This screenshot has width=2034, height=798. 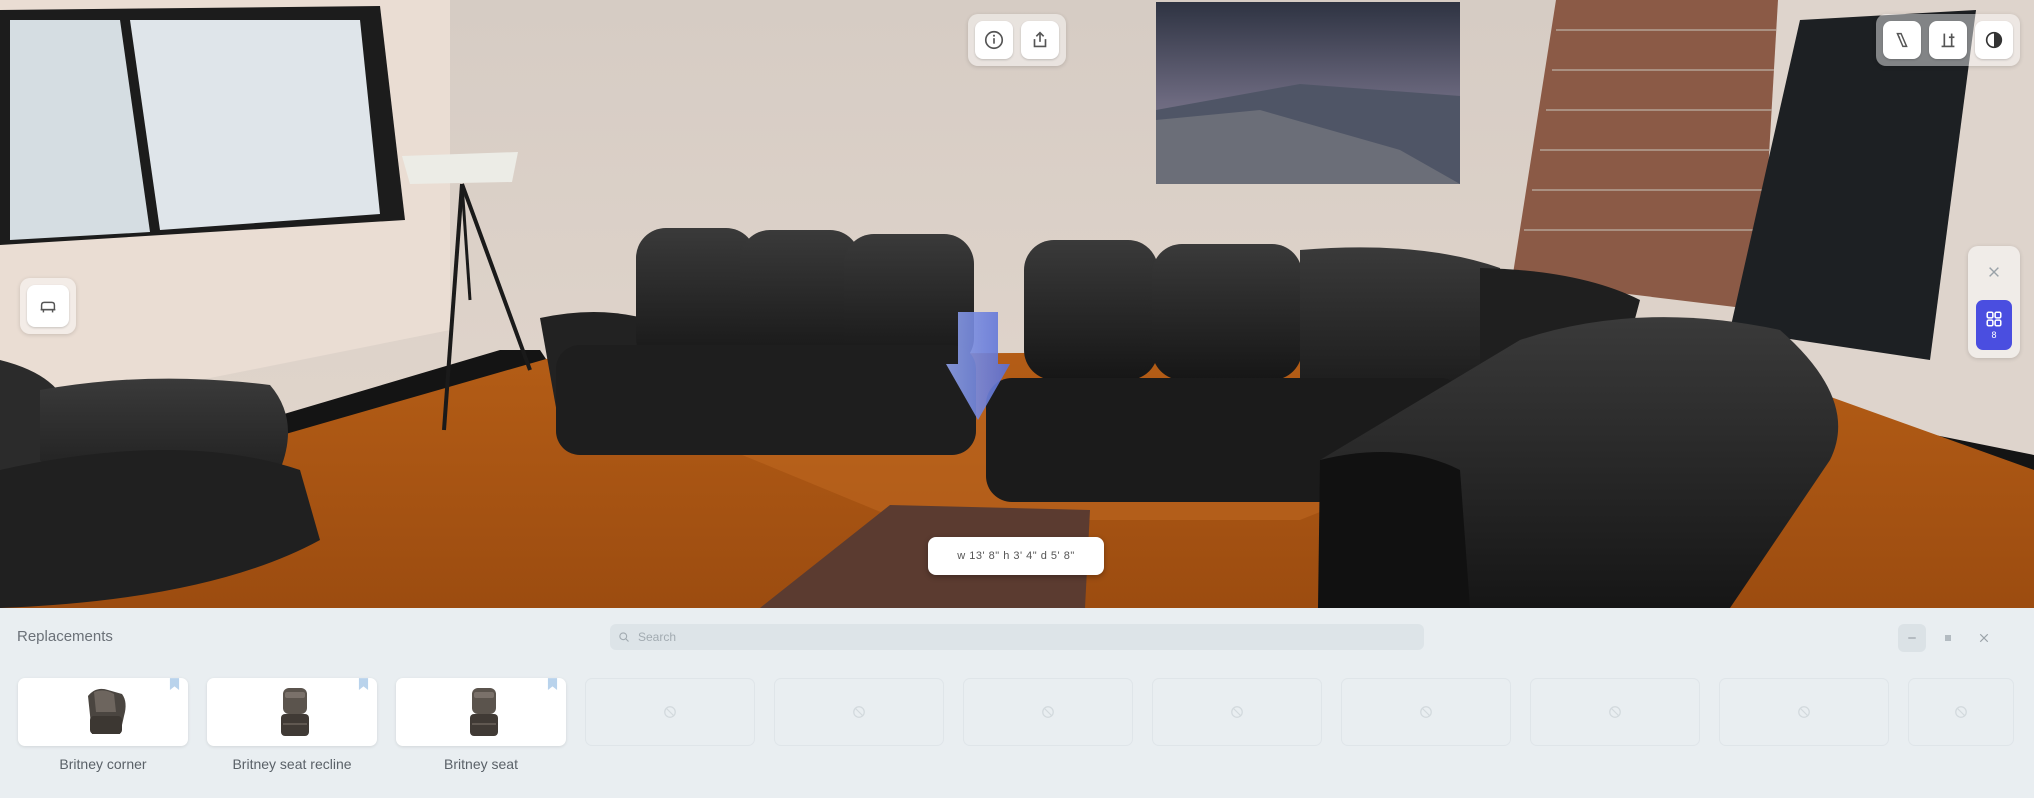 I want to click on car-seat-icon, so click(x=48, y=307).